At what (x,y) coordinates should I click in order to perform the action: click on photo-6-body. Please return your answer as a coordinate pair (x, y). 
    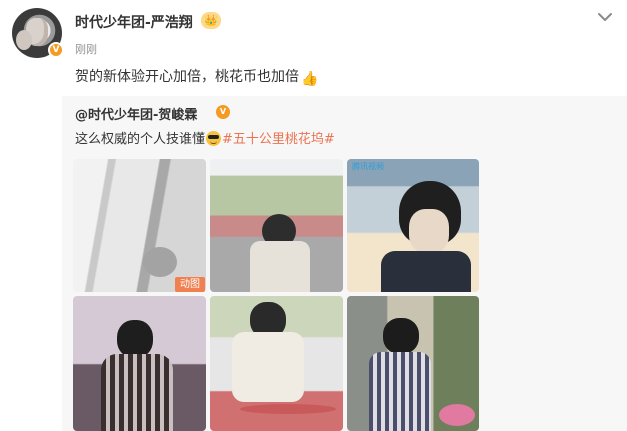
    Looking at the image, I should click on (400, 391).